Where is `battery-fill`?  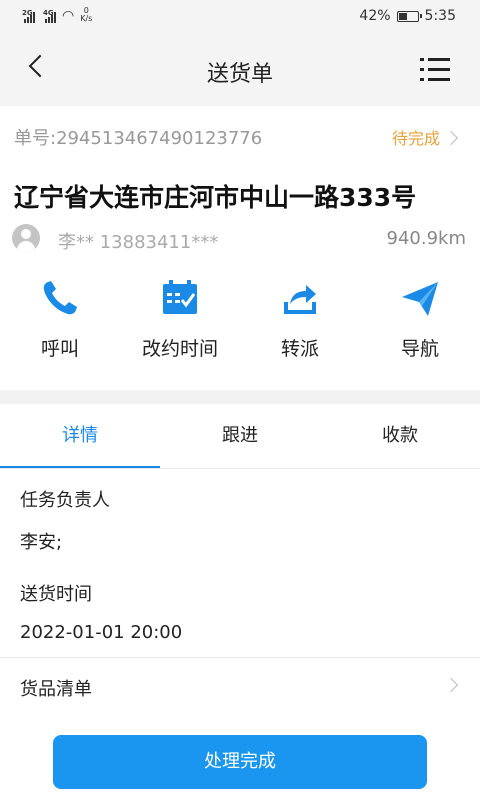 battery-fill is located at coordinates (402, 16).